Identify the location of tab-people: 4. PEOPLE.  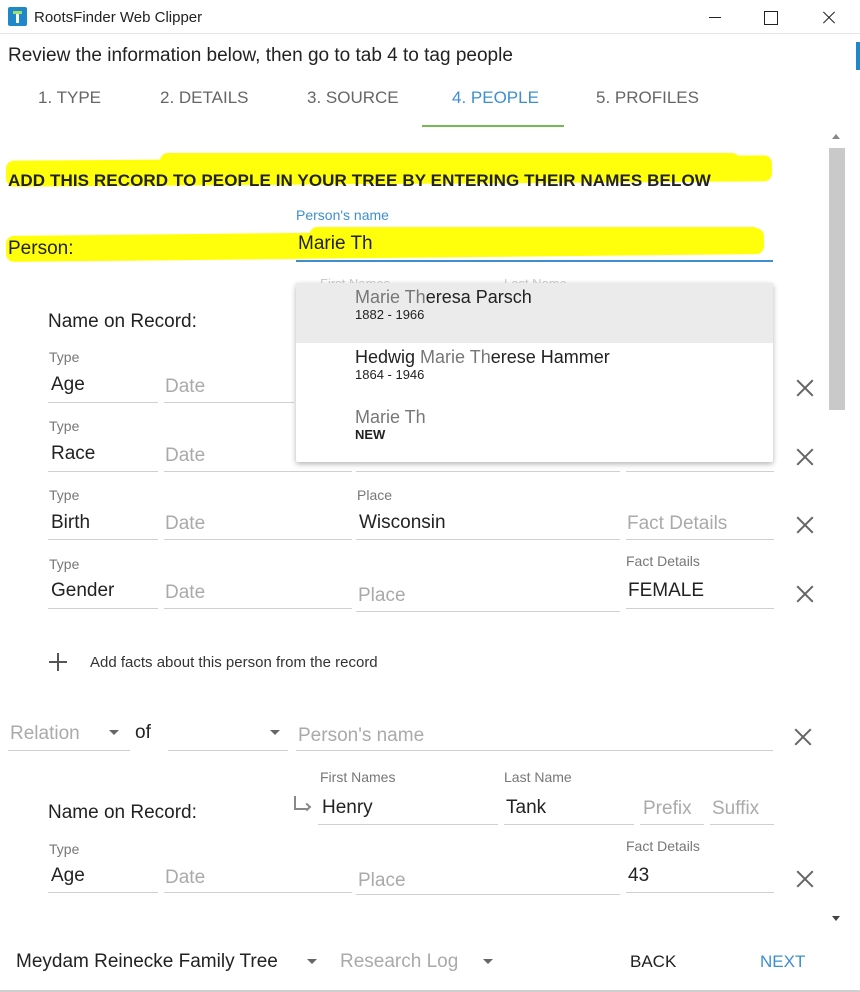
(495, 98).